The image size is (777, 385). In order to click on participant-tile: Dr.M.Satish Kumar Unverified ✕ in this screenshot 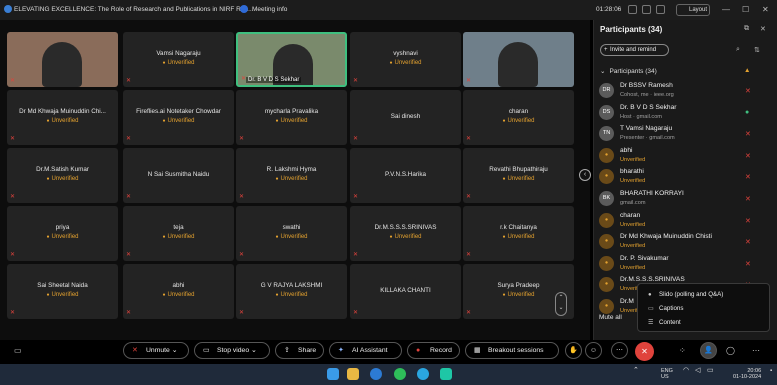, I will do `click(62, 175)`.